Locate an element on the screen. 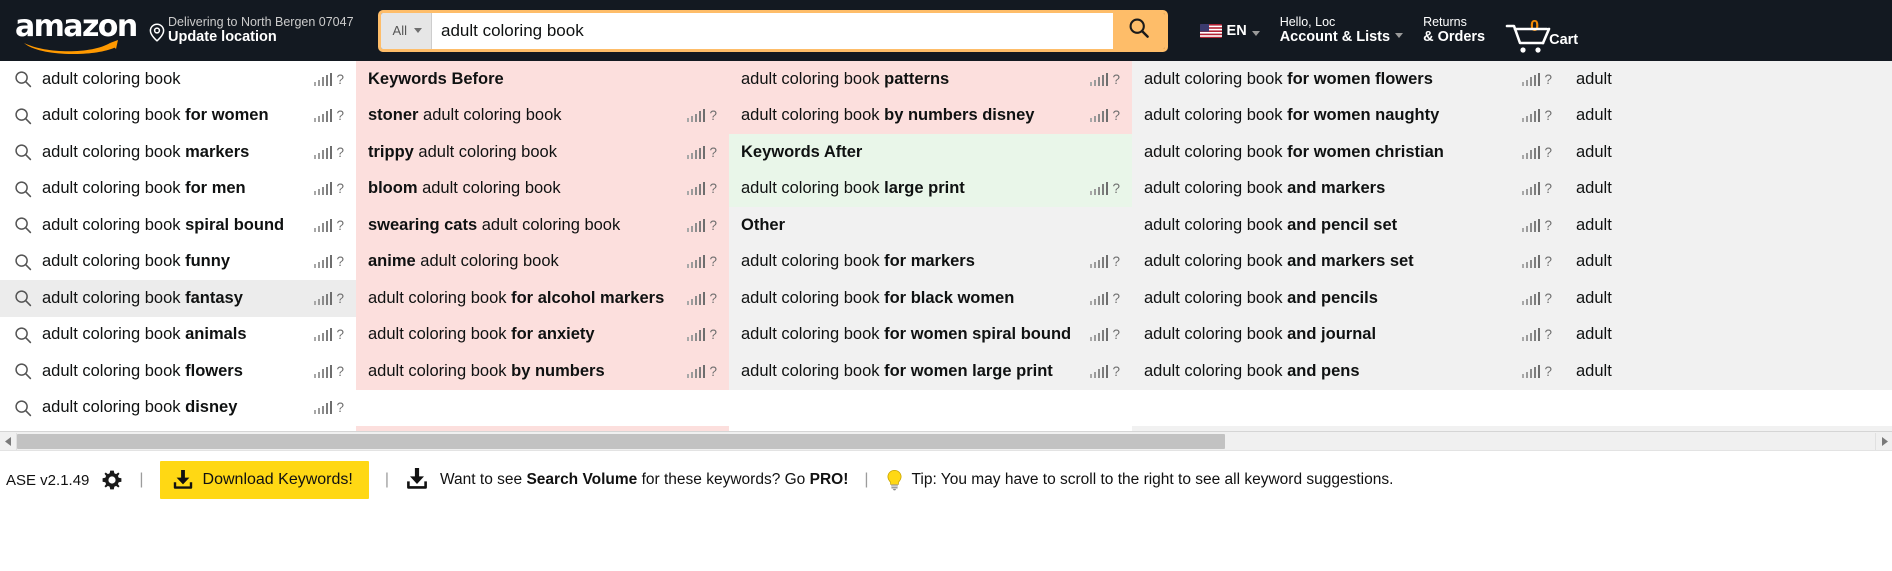 Image resolution: width=1892 pixels, height=571 pixels. keyword-suggestion-row: anime adult coloring book? is located at coordinates (542, 261).